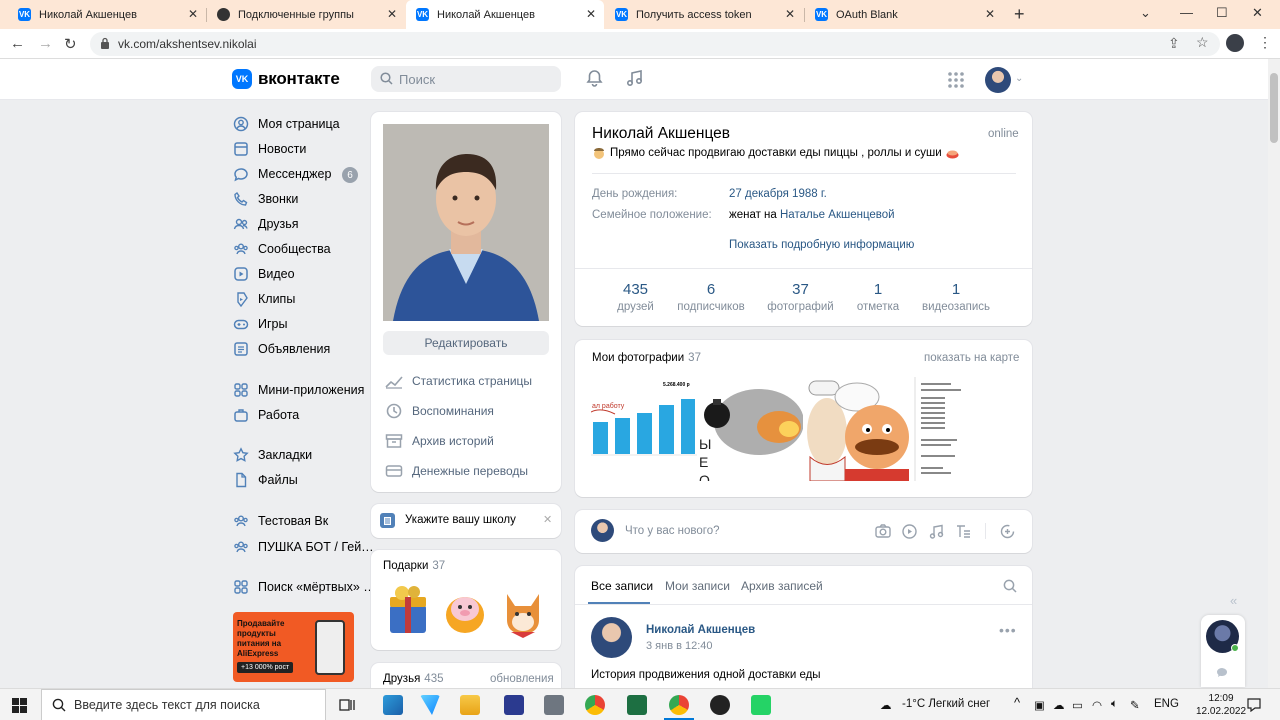 Image resolution: width=1280 pixels, height=720 pixels. Describe the element at coordinates (611, 637) in the screenshot. I see `post-author-avatar` at that location.